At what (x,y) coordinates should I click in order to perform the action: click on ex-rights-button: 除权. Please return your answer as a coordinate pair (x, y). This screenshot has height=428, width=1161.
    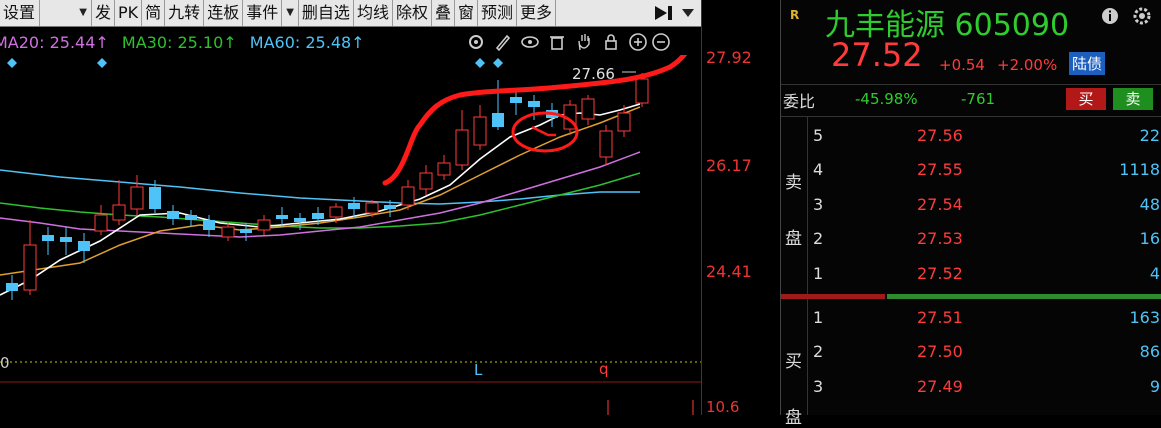
    Looking at the image, I should click on (412, 13).